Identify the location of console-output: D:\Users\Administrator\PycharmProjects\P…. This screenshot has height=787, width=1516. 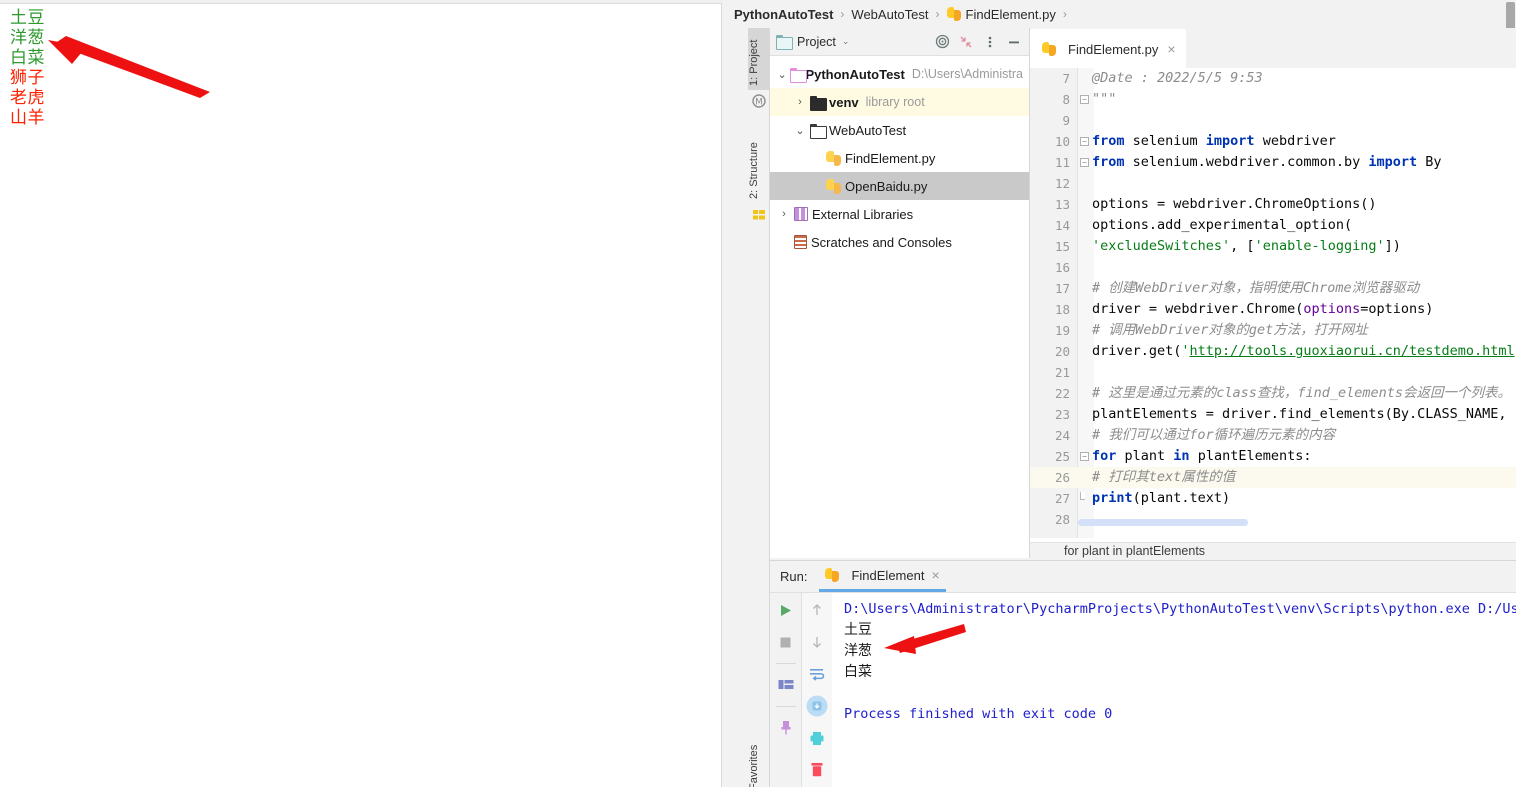
(1174, 690).